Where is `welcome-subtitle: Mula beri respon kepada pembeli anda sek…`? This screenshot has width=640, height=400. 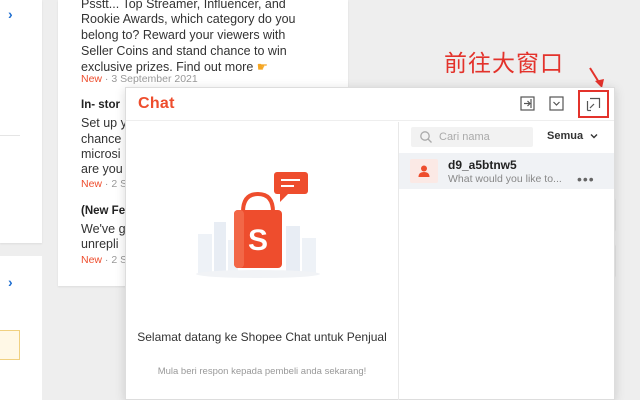 welcome-subtitle: Mula beri respon kepada pembeli anda sek… is located at coordinates (262, 371).